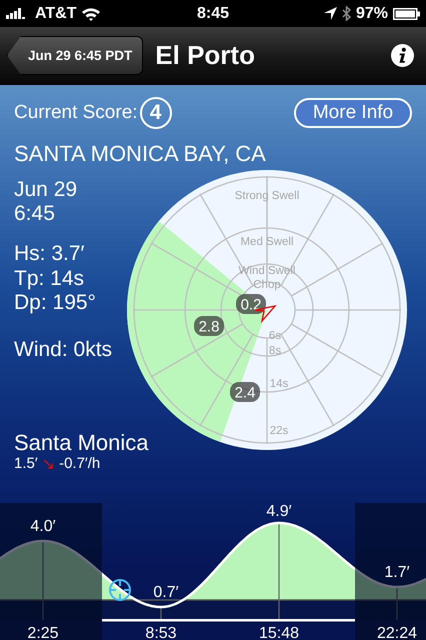 The height and width of the screenshot is (640, 426). I want to click on score-badge: 4, so click(156, 113).